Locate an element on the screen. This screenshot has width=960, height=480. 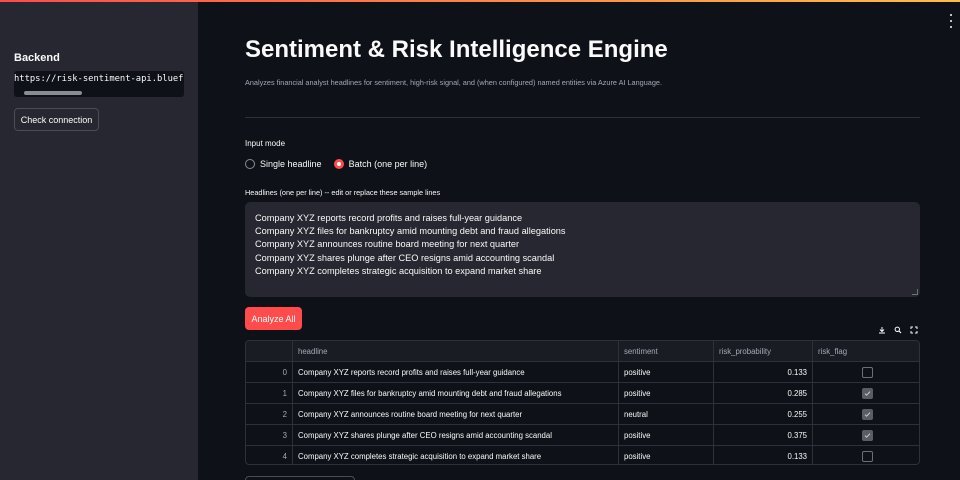
table-toolbar is located at coordinates (897, 329).